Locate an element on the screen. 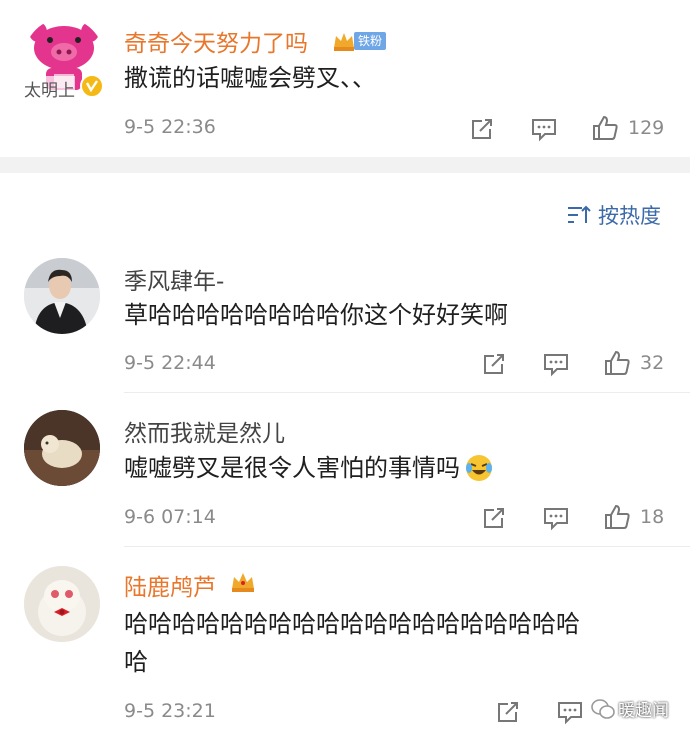 The height and width of the screenshot is (739, 690). watermark: 暖趣闻 is located at coordinates (629, 708).